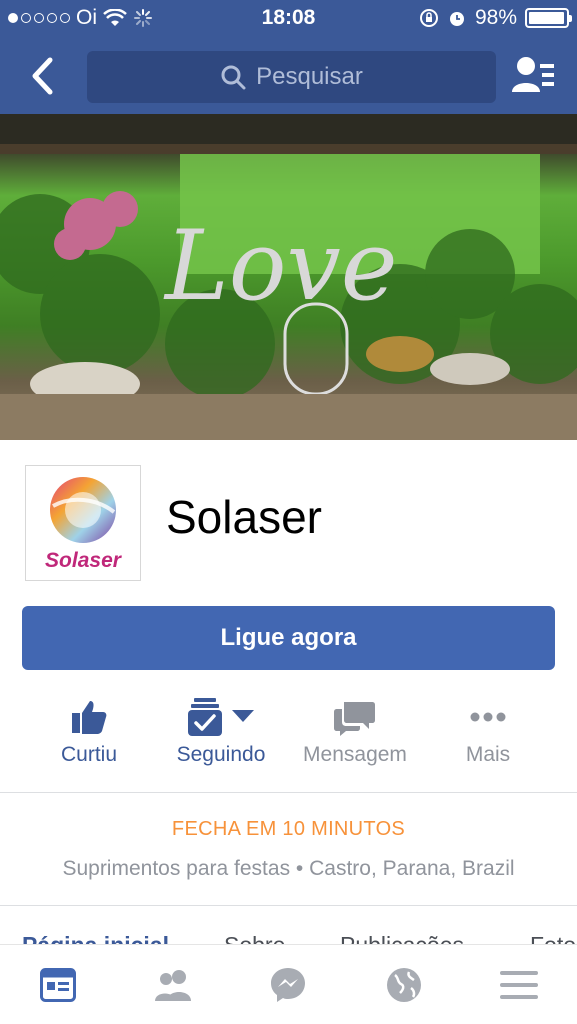  Describe the element at coordinates (488, 717) in the screenshot. I see `more-dots-icon` at that location.